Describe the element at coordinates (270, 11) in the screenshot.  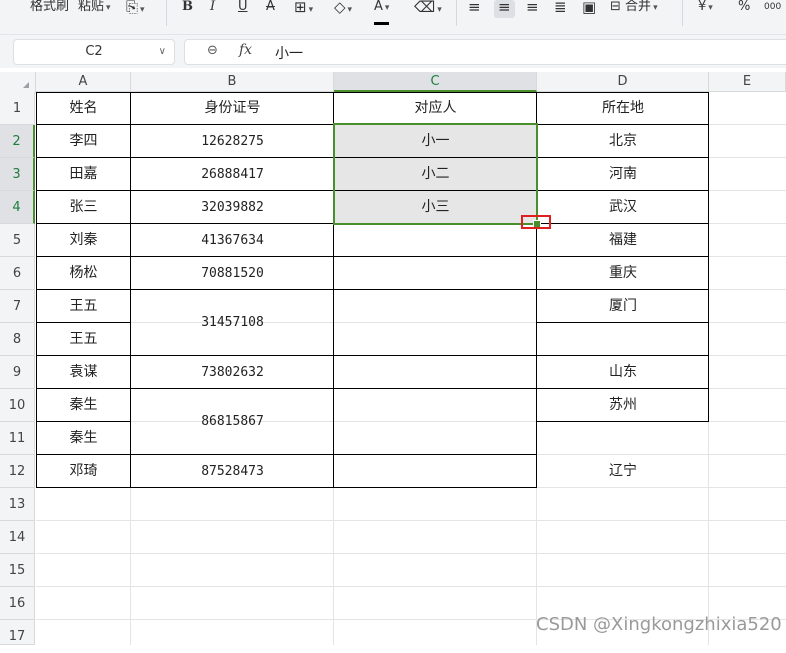
I see `strikethrough-button: A` at that location.